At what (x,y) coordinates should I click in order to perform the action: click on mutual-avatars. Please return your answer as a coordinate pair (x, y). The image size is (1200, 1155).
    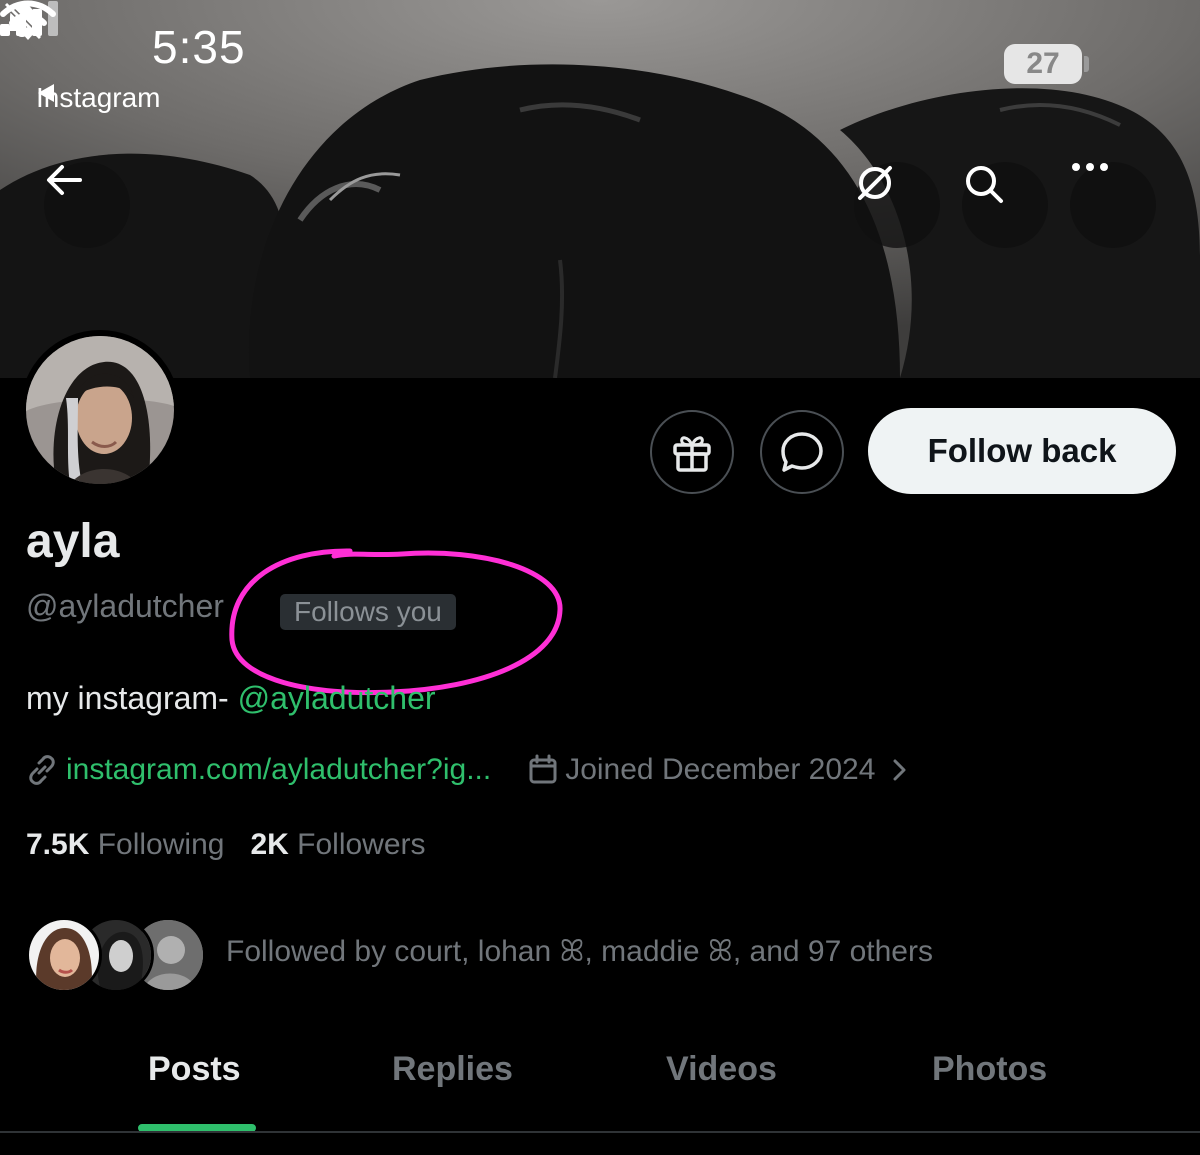
    Looking at the image, I should click on (116, 953).